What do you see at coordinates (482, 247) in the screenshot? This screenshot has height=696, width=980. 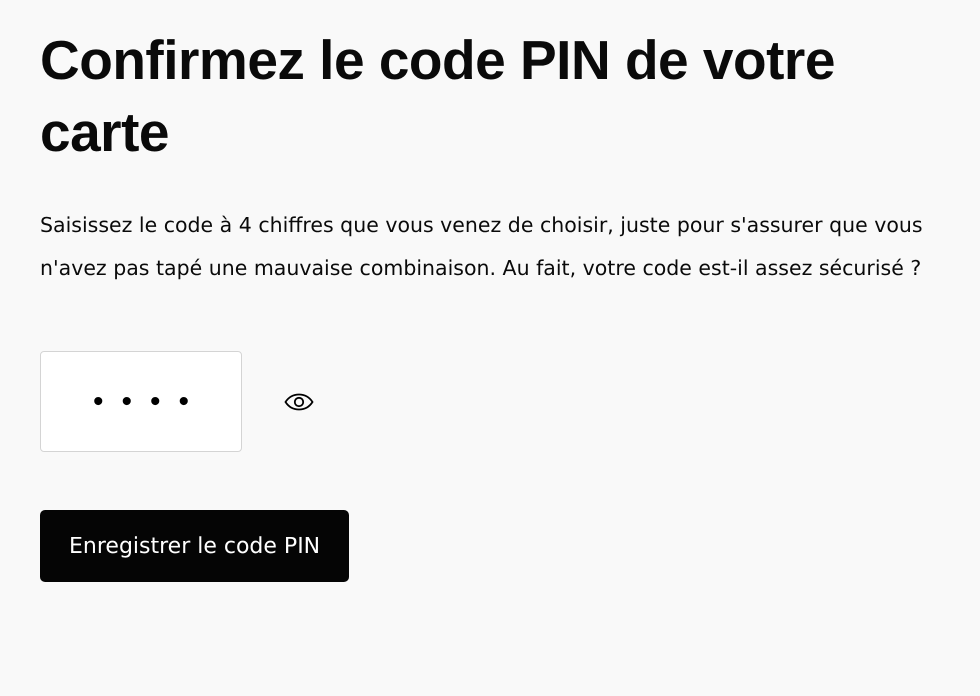 I see `description-text: Saisissez le code à 4 chiffres que vous venez de choisir, juste pour s'assurer que vous n'avez pas tapé une mauvaise combinaison. Au fait, votre code est-il assez sécurisé ?` at bounding box center [482, 247].